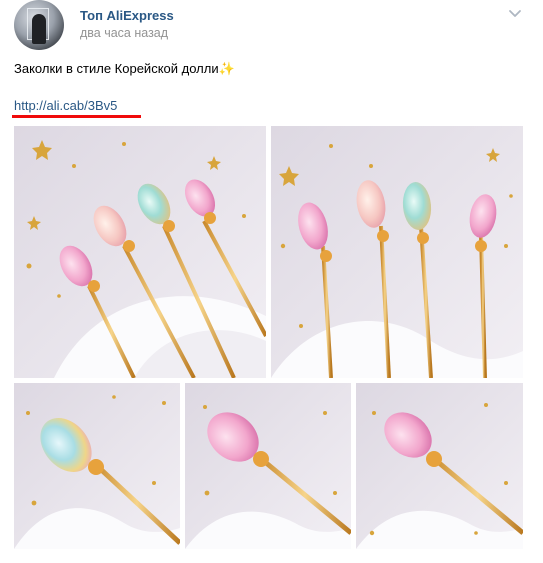 The image size is (543, 563). I want to click on post-header: Топ AliExpress два часа назад, so click(271, 26).